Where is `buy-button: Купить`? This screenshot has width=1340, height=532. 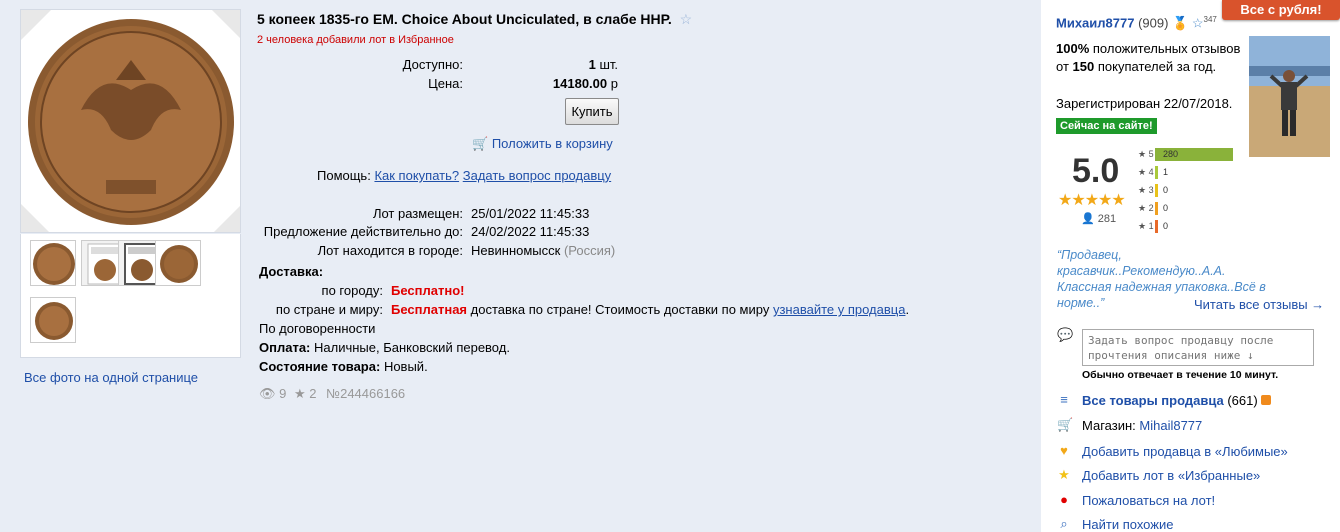 buy-button: Купить is located at coordinates (592, 111).